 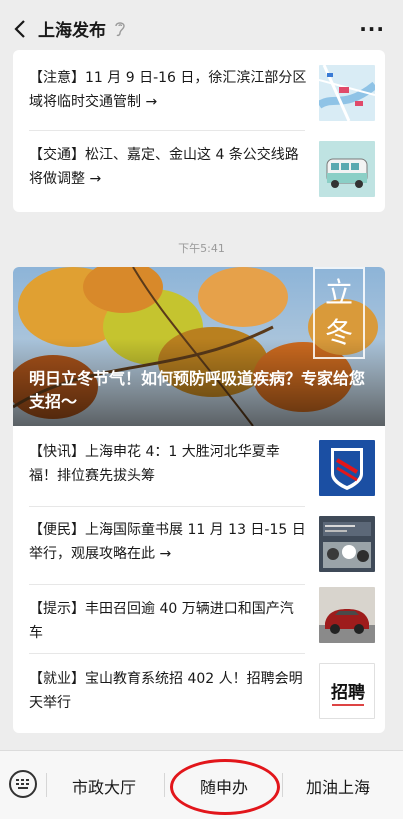 I want to click on article-title: 【提示】丰田召回逾 40 万辆进口和国产汽车, so click(x=161, y=621).